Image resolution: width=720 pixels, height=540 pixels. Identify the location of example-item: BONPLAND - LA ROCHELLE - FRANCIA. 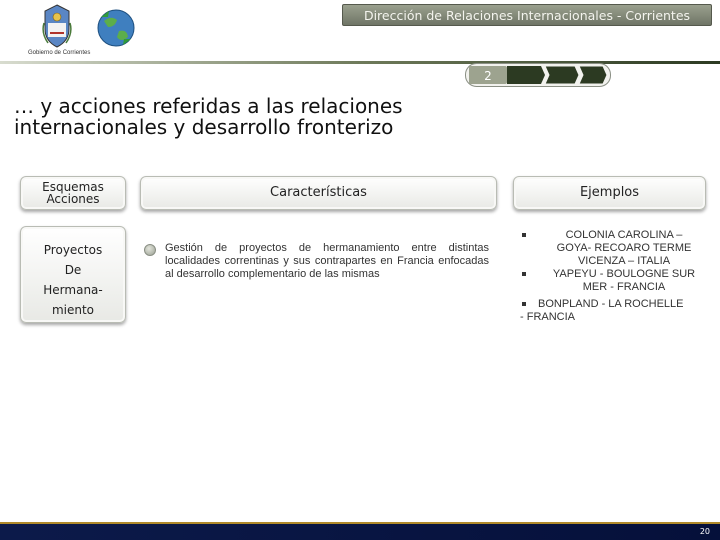
(615, 311).